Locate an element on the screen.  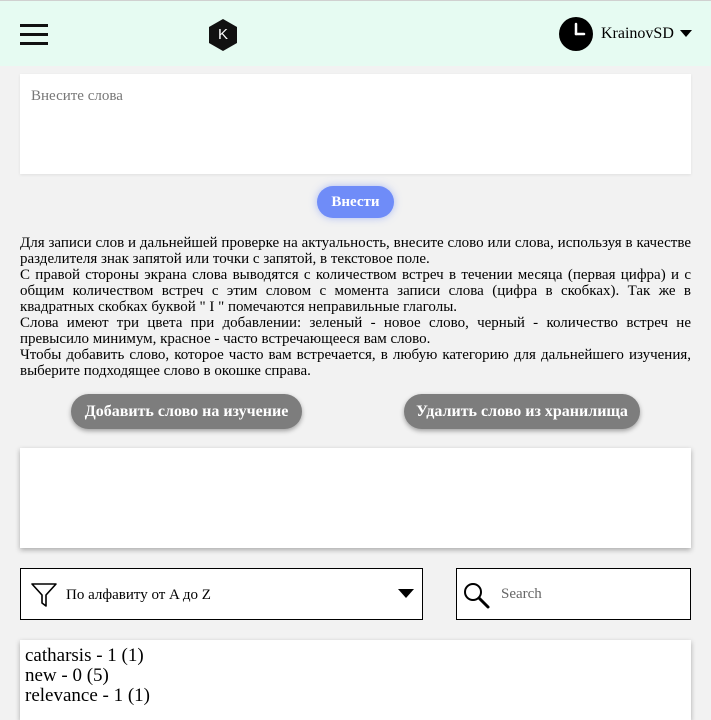
word-list-item: catharsis - 1 (1) is located at coordinates (355, 656).